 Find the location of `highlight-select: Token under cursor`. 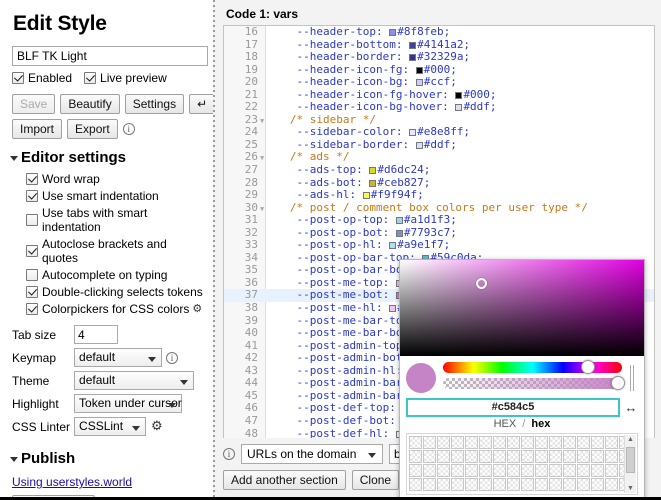

highlight-select: Token under cursor is located at coordinates (128, 403).